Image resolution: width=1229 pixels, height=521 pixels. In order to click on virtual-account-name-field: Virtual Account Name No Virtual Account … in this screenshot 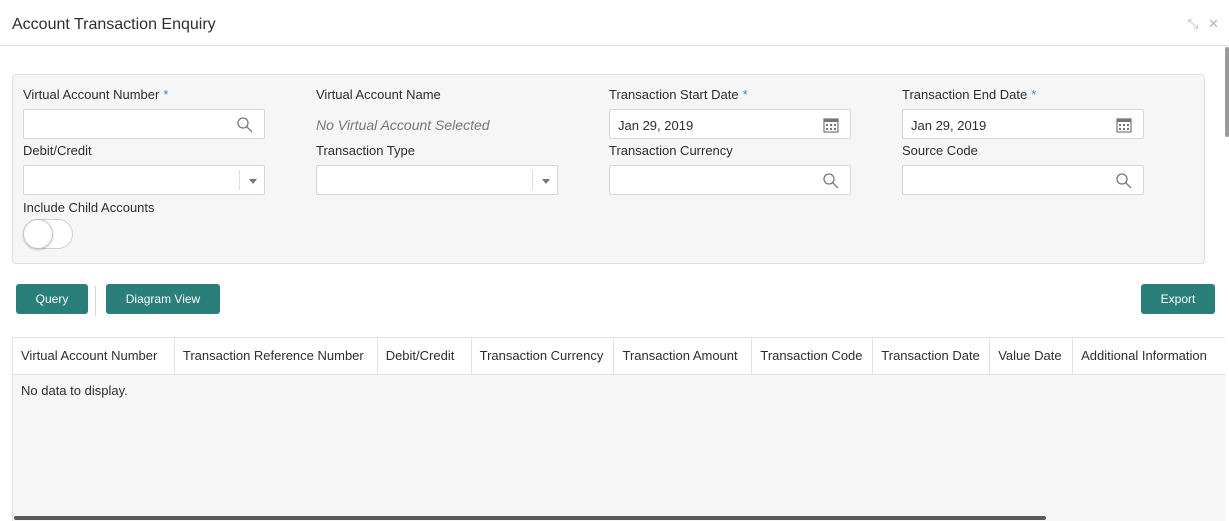, I will do `click(403, 110)`.